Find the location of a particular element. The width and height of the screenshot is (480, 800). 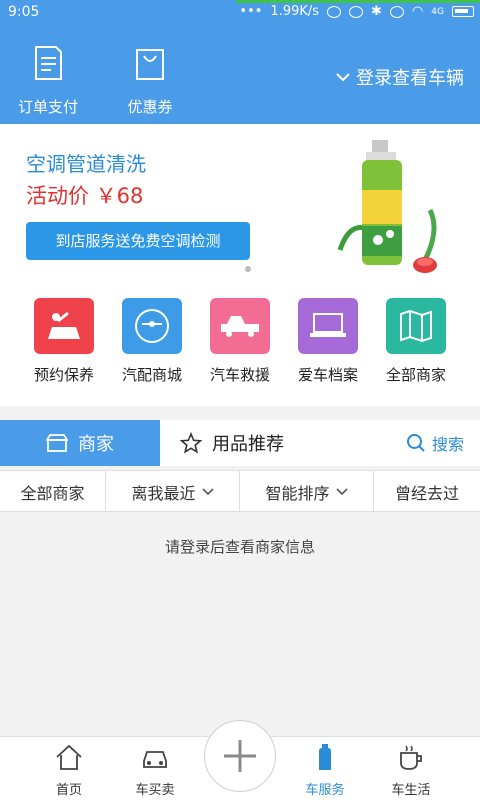

filter-visited: 曾经去过 is located at coordinates (427, 491).